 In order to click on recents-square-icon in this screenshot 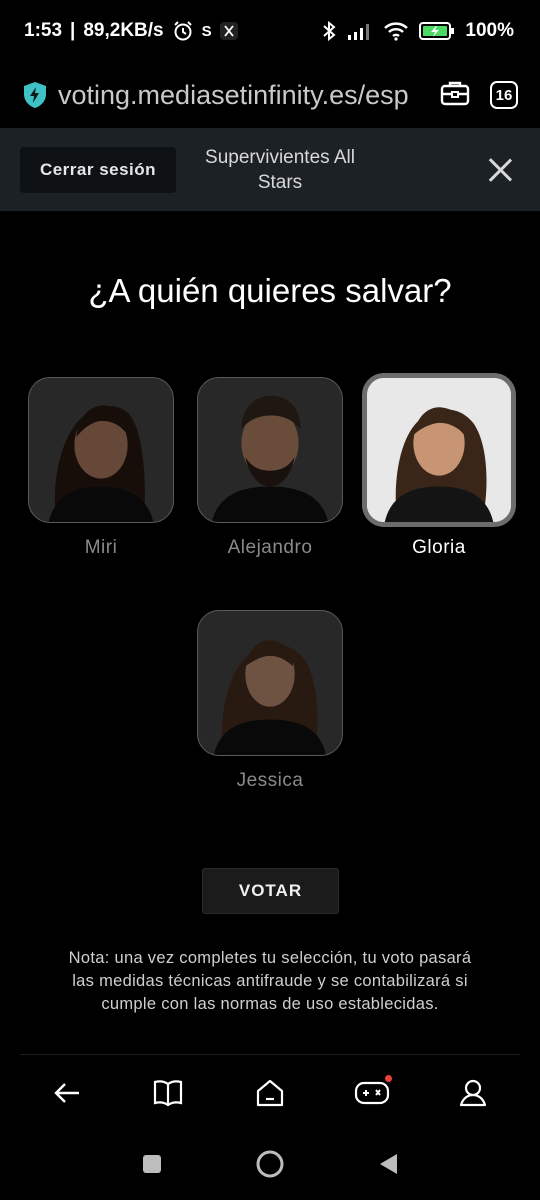, I will do `click(152, 1166)`.